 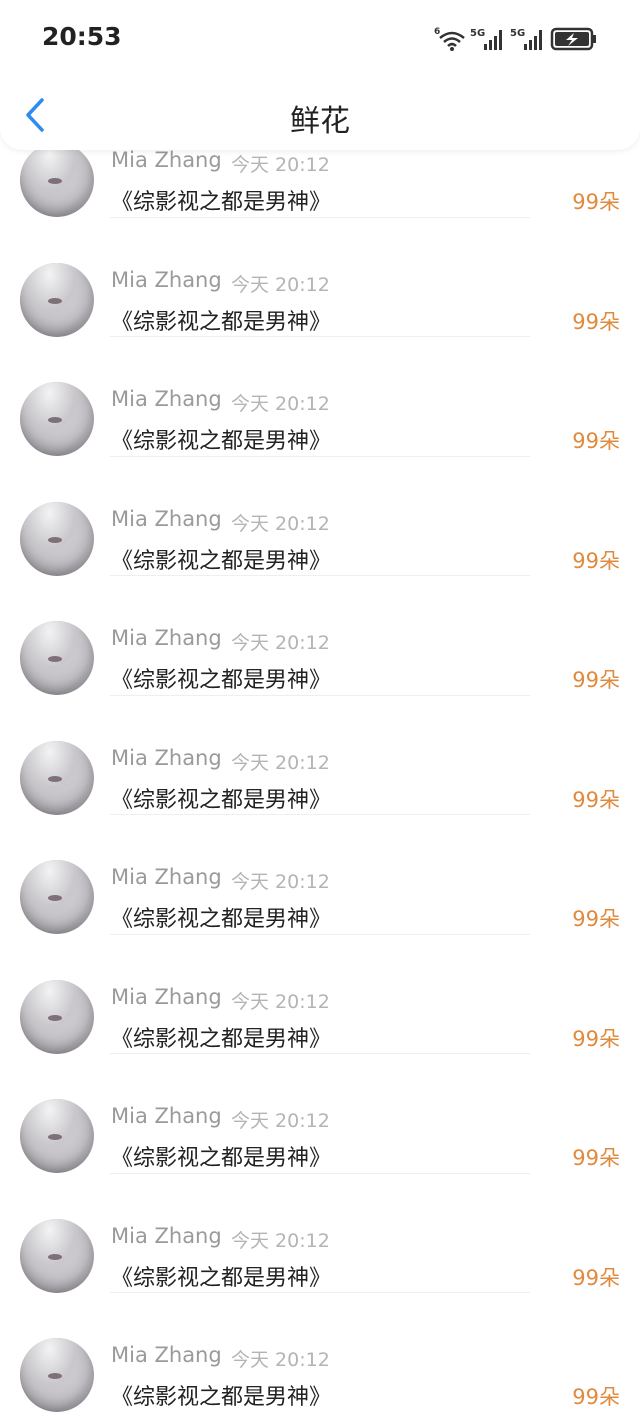 What do you see at coordinates (573, 39) in the screenshot?
I see `battery-icon` at bounding box center [573, 39].